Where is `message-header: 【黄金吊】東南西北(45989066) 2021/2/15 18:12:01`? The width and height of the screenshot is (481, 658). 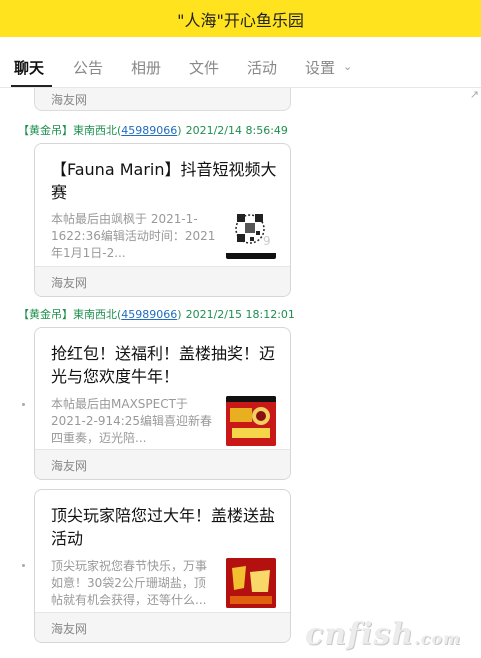 message-header: 【黄金吊】東南西北(45989066) 2021/2/15 18:12:01 is located at coordinates (156, 314).